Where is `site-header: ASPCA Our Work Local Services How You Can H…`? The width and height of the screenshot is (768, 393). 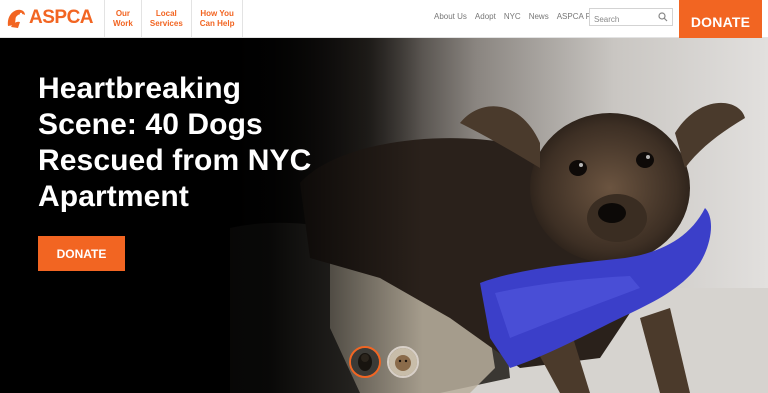
site-header: ASPCA Our Work Local Services How You Can H… is located at coordinates (384, 19).